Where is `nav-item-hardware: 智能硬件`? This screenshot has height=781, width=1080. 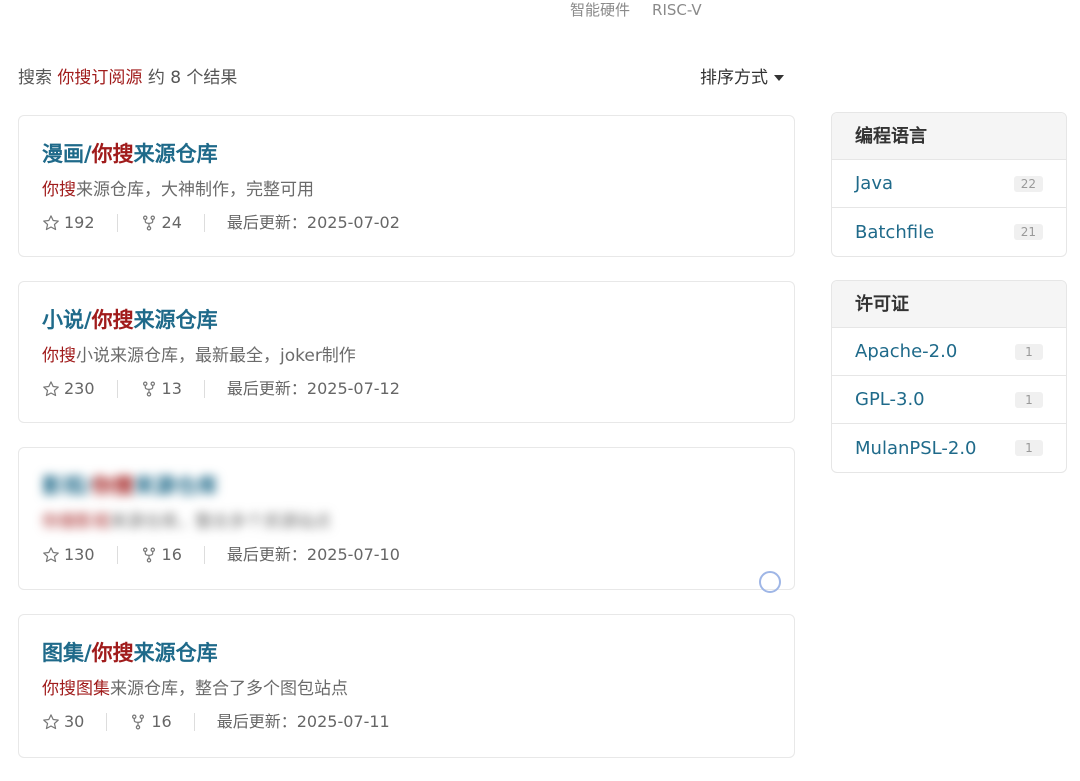 nav-item-hardware: 智能硬件 is located at coordinates (600, 12).